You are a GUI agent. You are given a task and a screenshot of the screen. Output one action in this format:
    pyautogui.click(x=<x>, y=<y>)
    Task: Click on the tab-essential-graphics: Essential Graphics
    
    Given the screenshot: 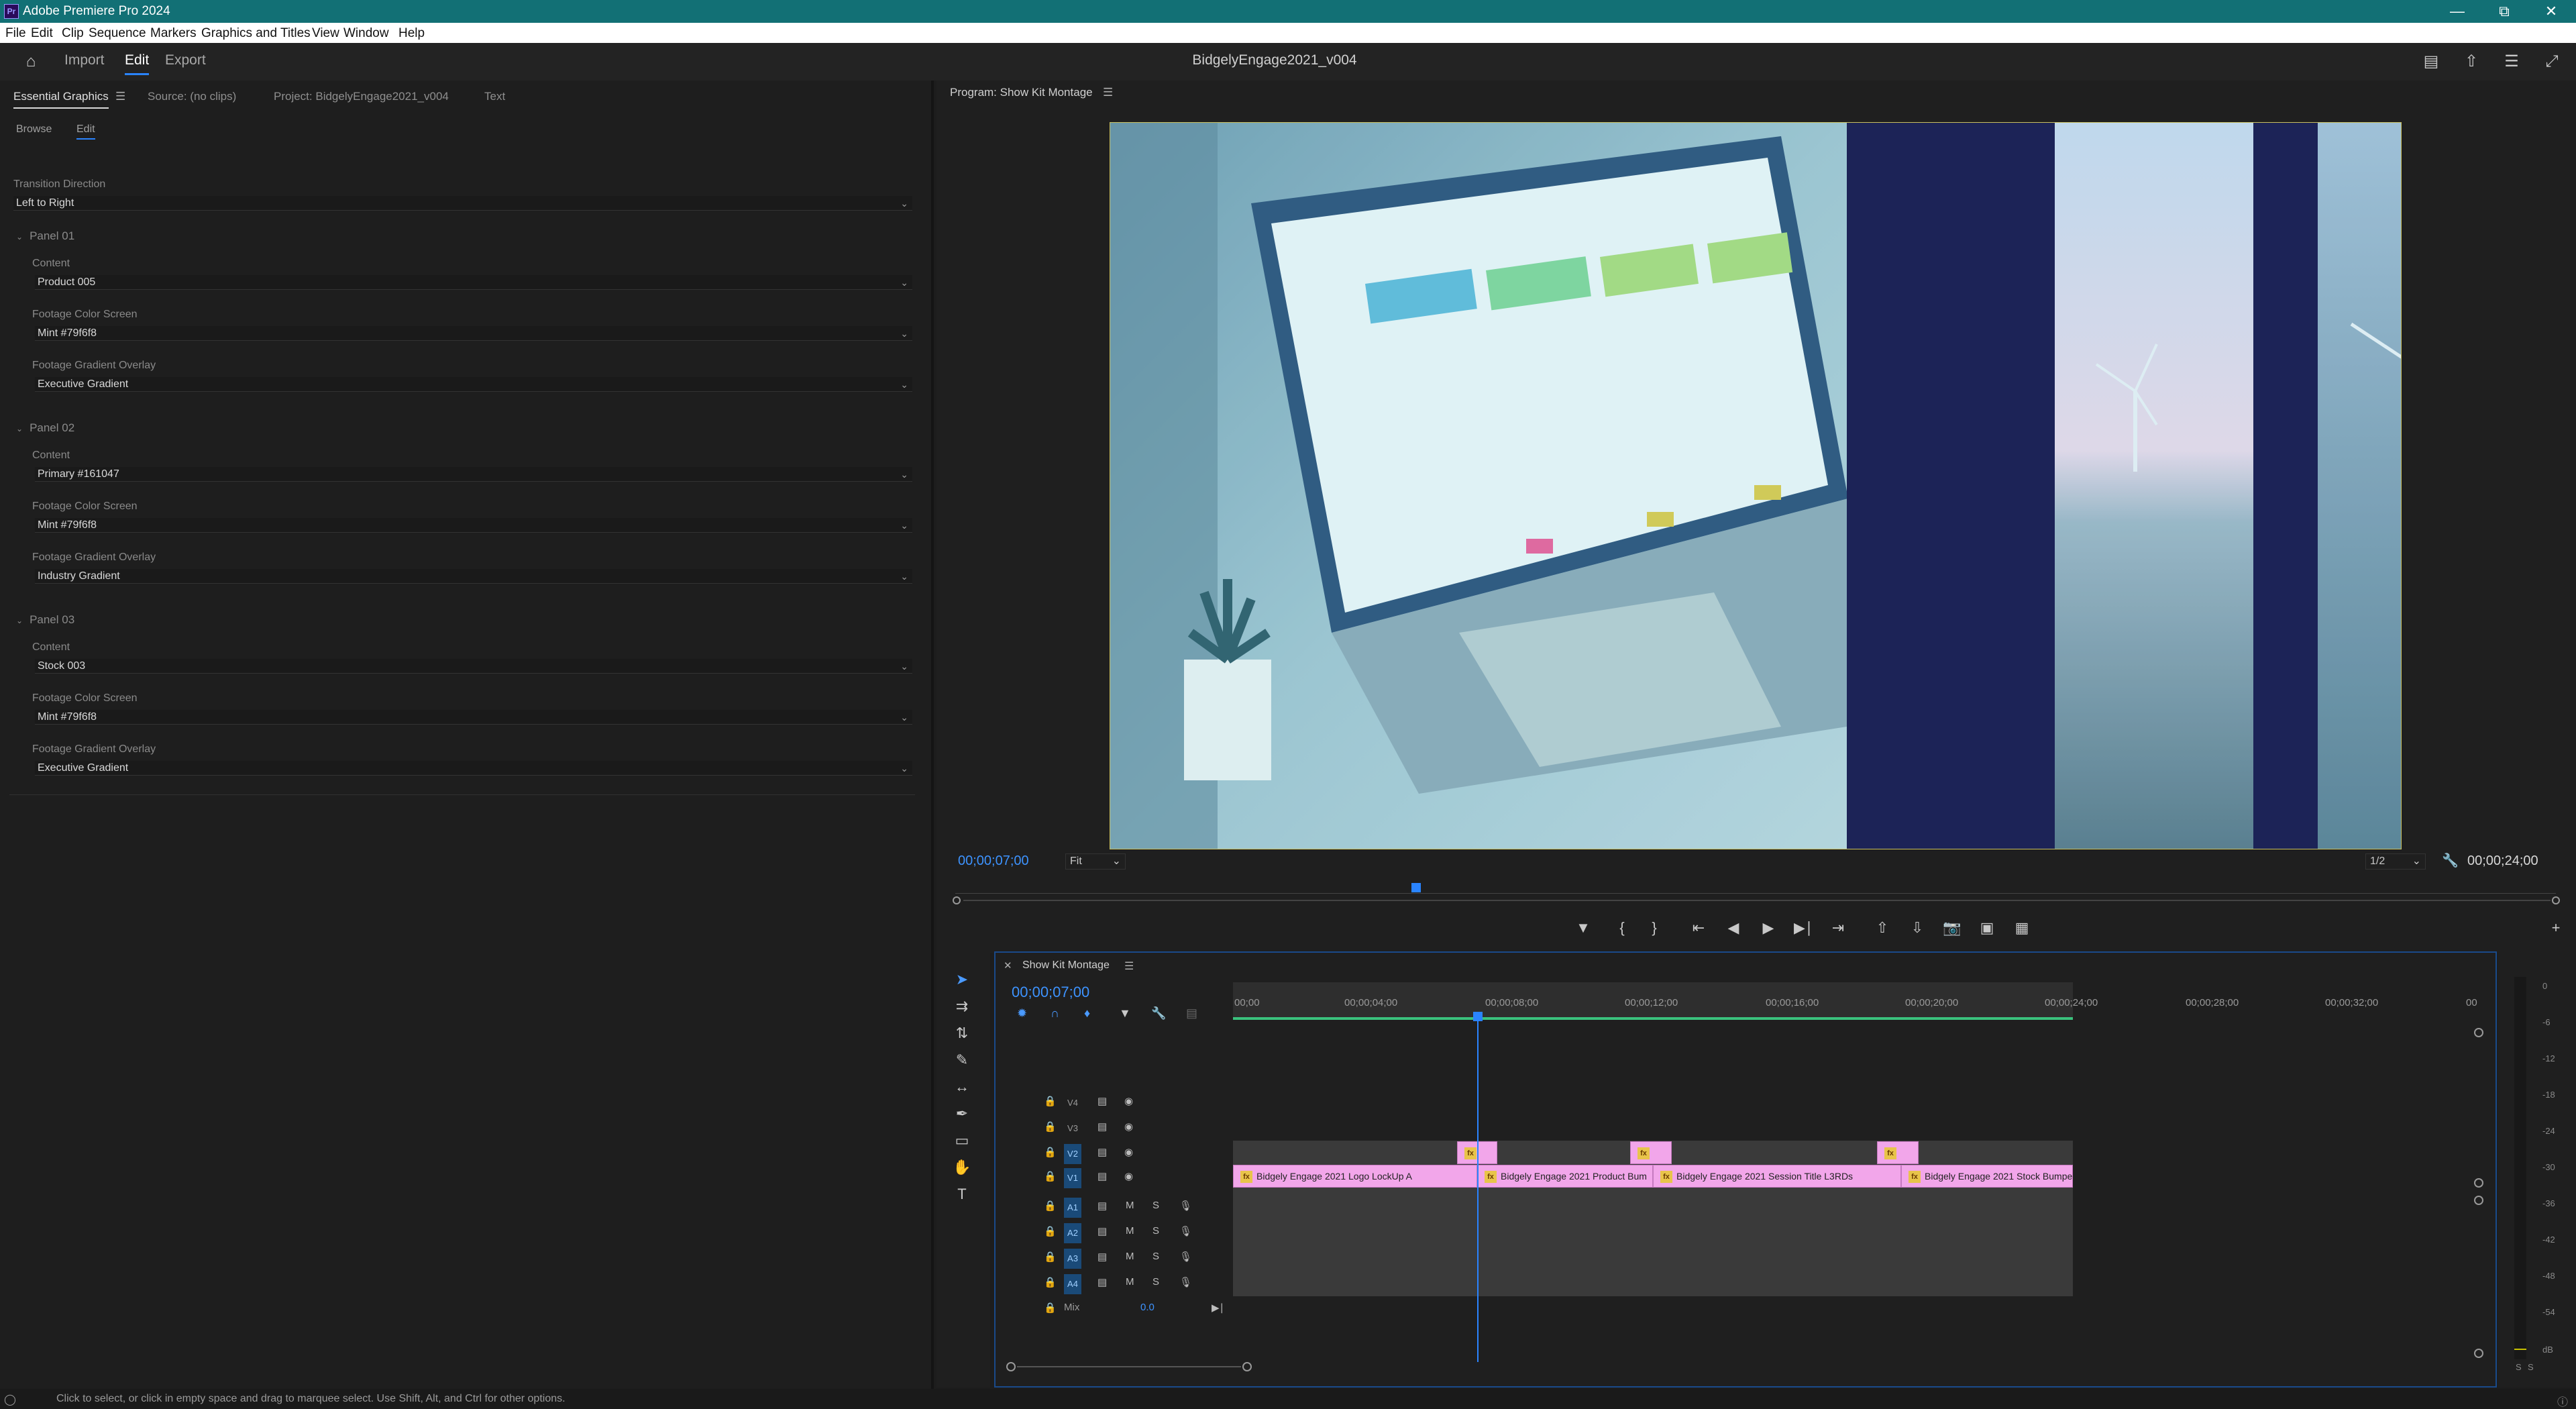 What is the action you would take?
    pyautogui.click(x=61, y=99)
    